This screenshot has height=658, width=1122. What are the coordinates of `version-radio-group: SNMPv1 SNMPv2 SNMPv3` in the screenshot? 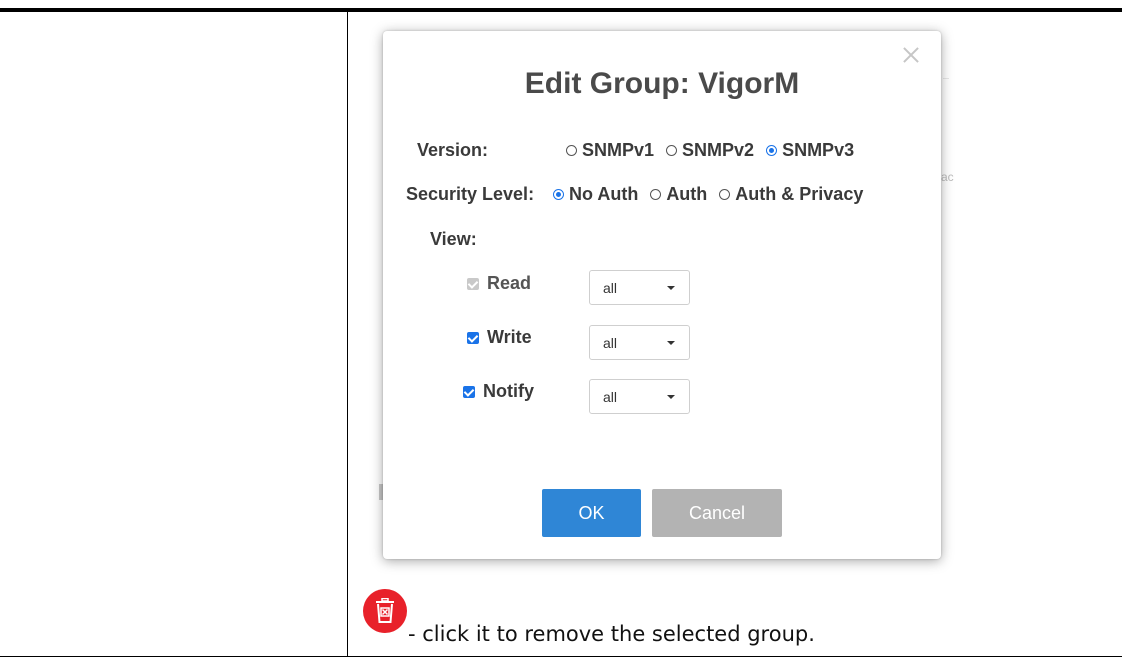 It's located at (716, 150).